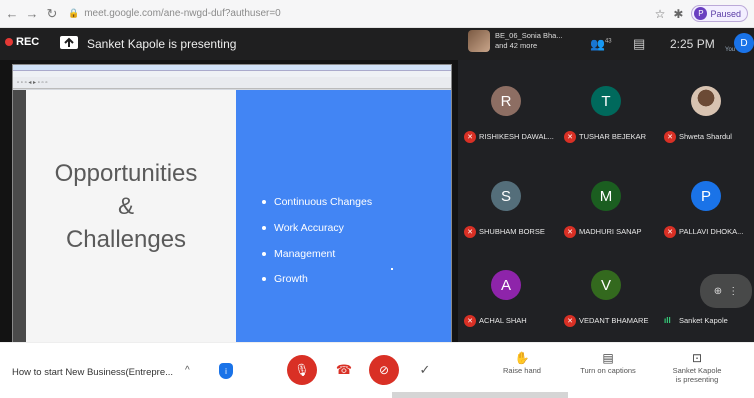  What do you see at coordinates (506, 305) in the screenshot?
I see `participant-tile: A ✕ ACHAL SHAH` at bounding box center [506, 305].